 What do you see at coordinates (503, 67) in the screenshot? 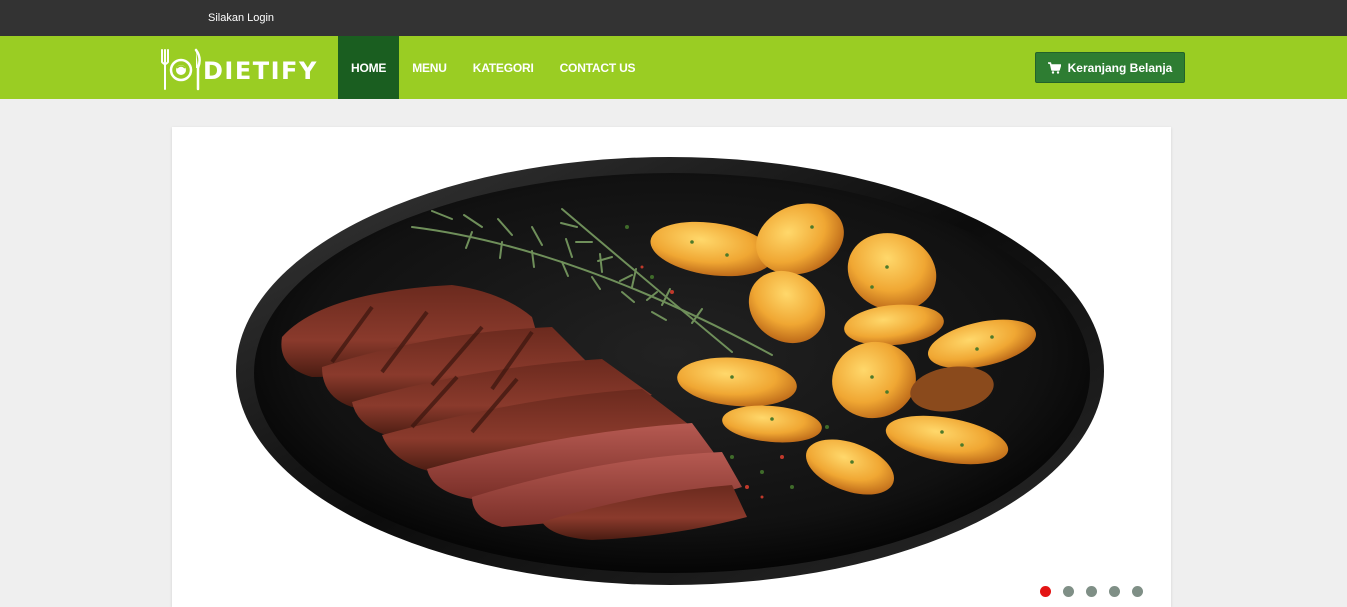
I see `nav-item-kategori: KATEGORI` at bounding box center [503, 67].